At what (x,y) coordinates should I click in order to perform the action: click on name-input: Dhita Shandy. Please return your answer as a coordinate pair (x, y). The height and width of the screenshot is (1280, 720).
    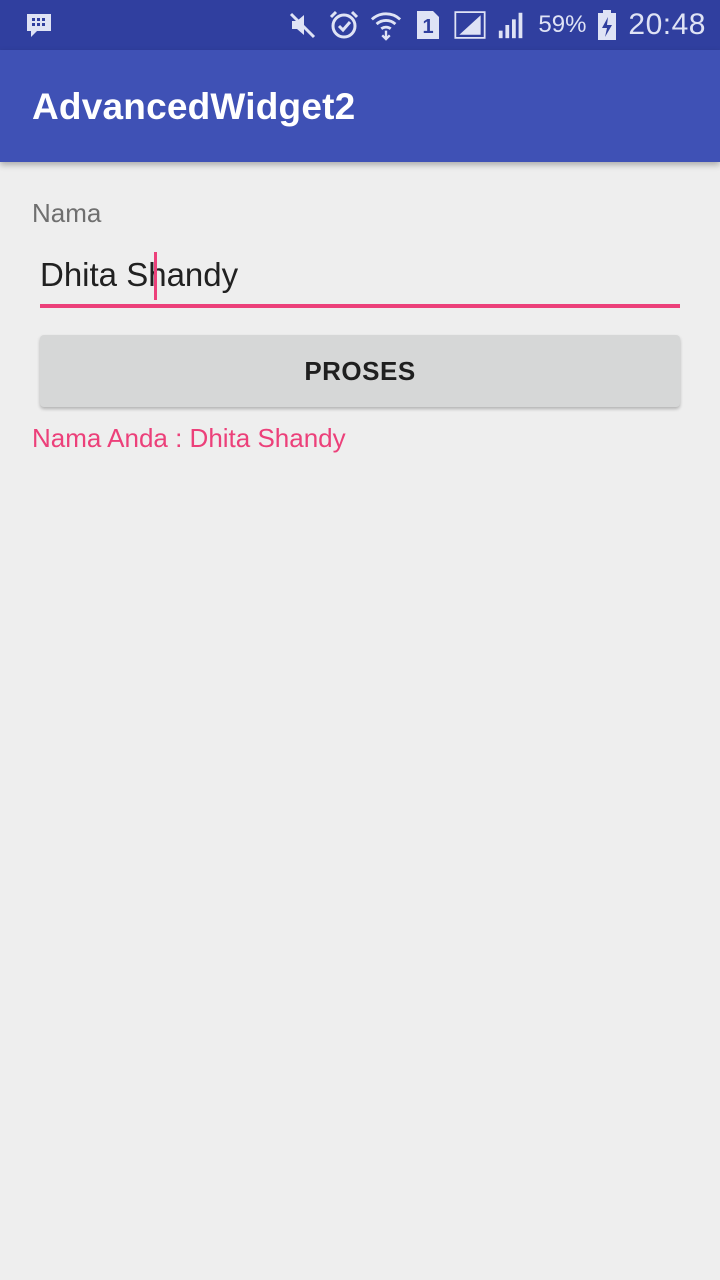
    Looking at the image, I should click on (360, 279).